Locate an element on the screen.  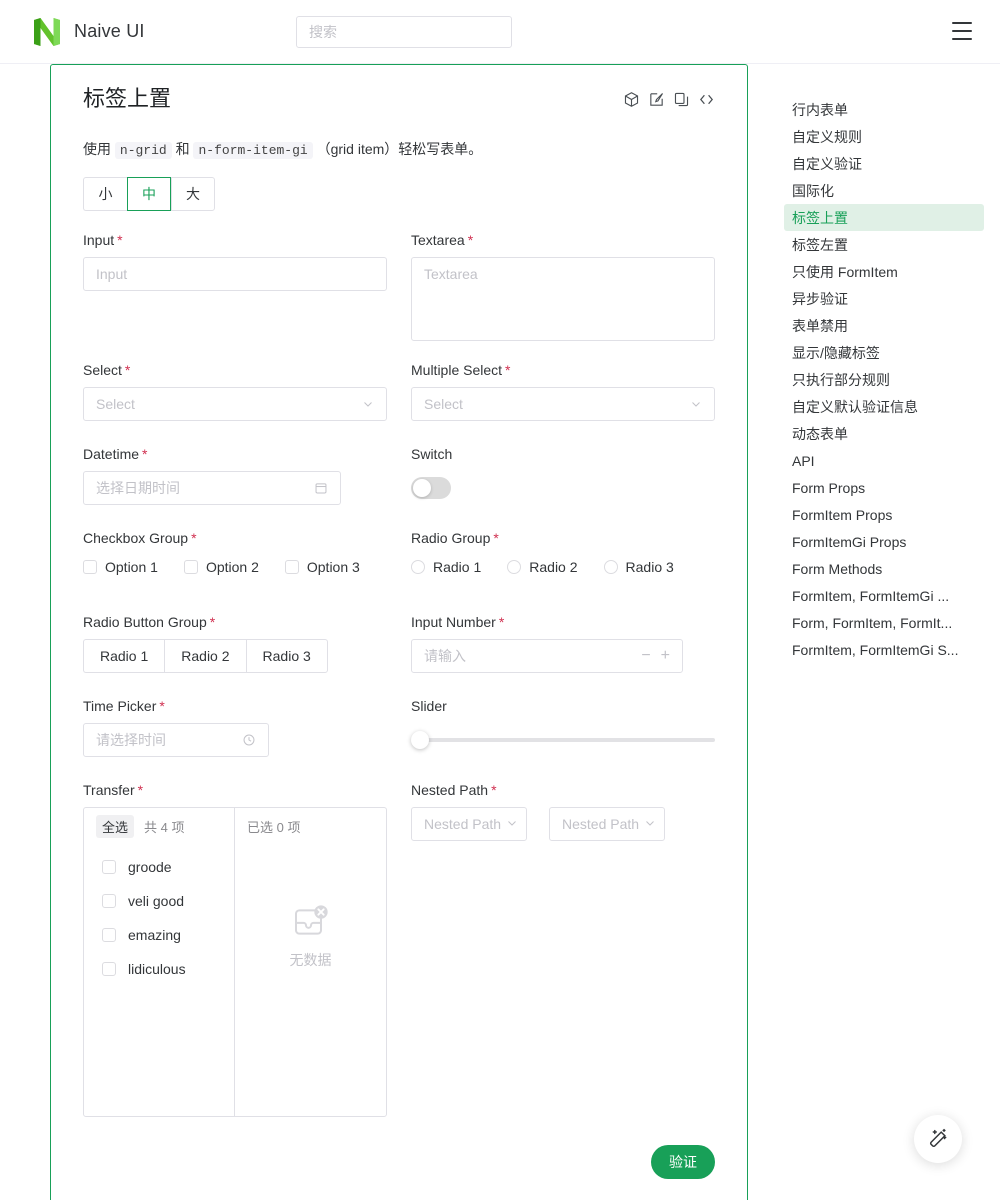
radio-button-option: Radio 2 is located at coordinates (205, 655).